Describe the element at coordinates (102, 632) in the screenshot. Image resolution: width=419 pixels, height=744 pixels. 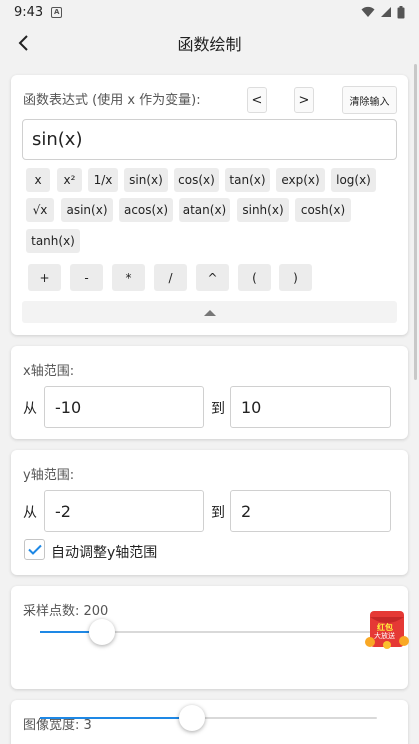
I see `samples-slider-thumb` at that location.